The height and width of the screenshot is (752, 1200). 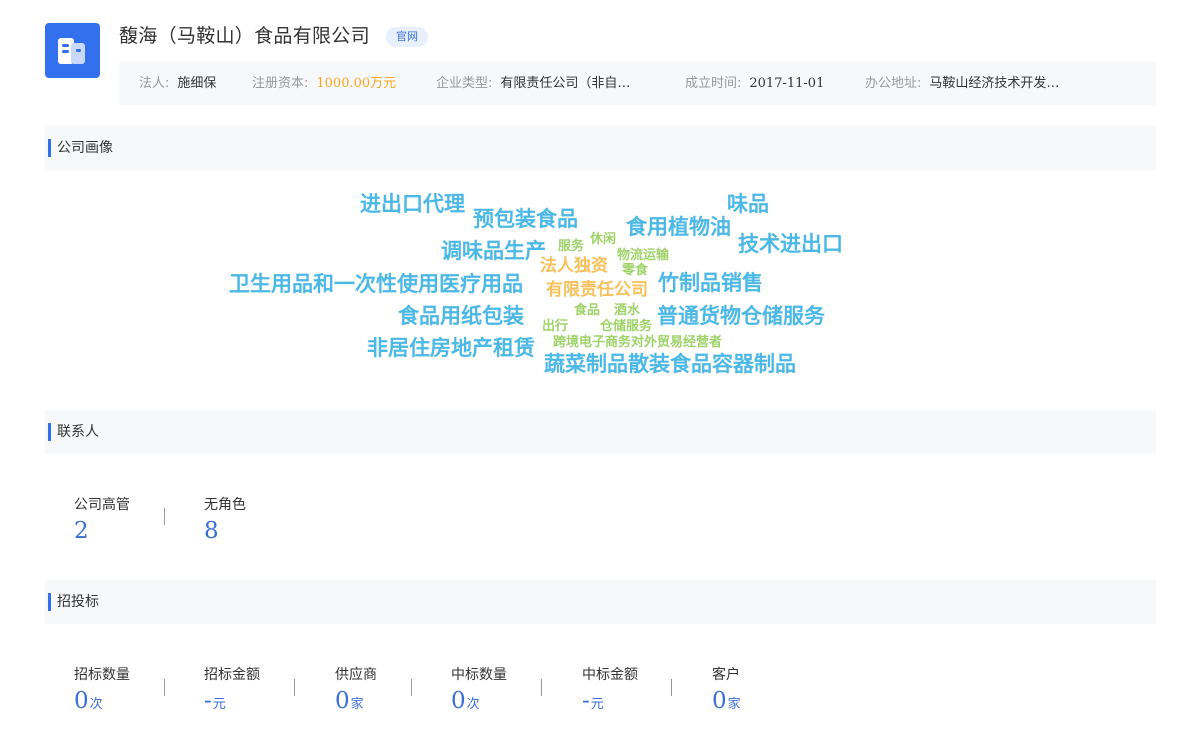 I want to click on info-value: 施细保, so click(x=196, y=83).